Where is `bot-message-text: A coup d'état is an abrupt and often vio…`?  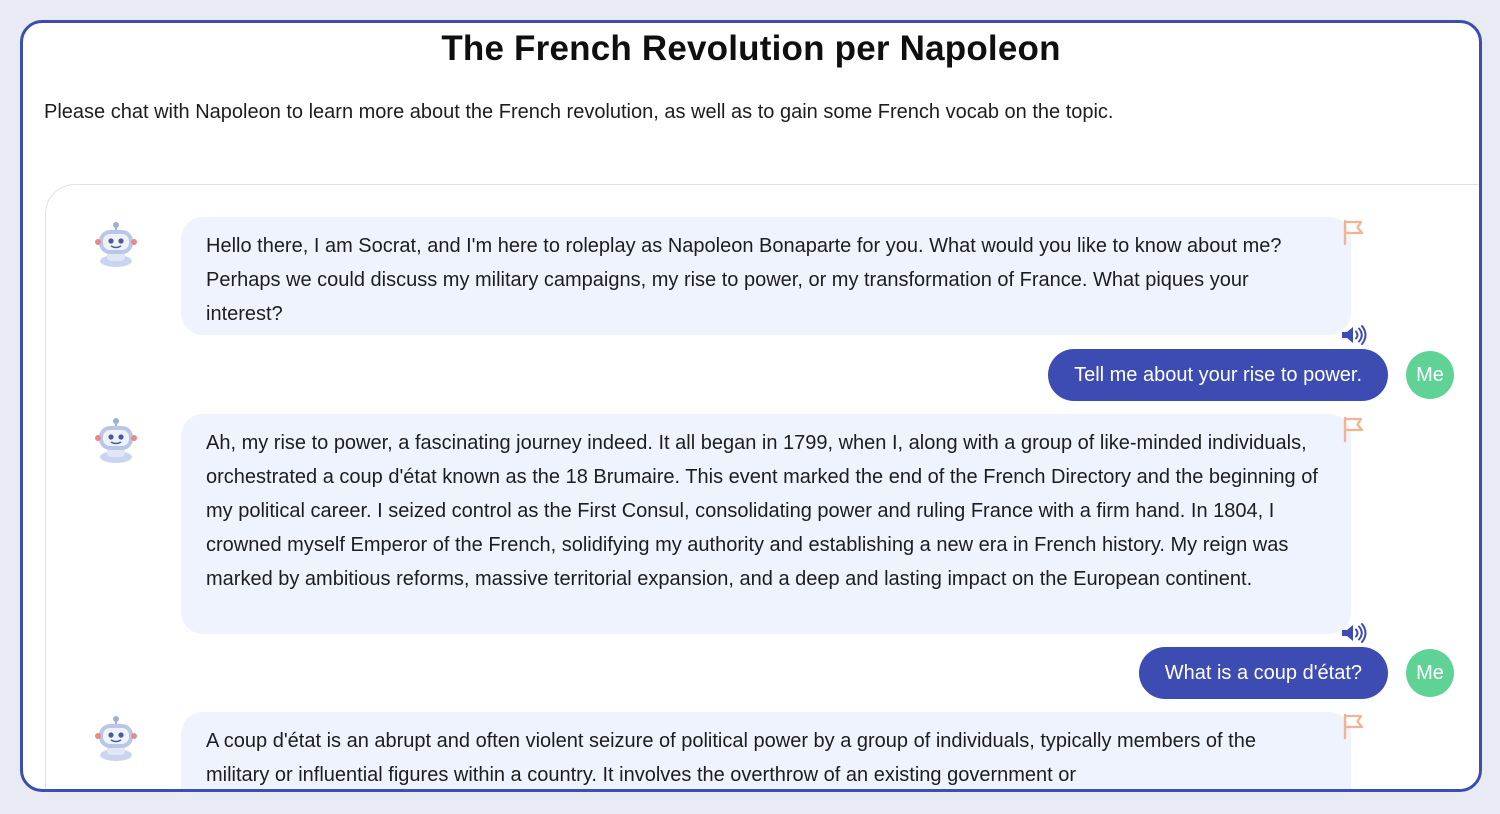 bot-message-text: A coup d'état is an abrupt and often vio… is located at coordinates (731, 758).